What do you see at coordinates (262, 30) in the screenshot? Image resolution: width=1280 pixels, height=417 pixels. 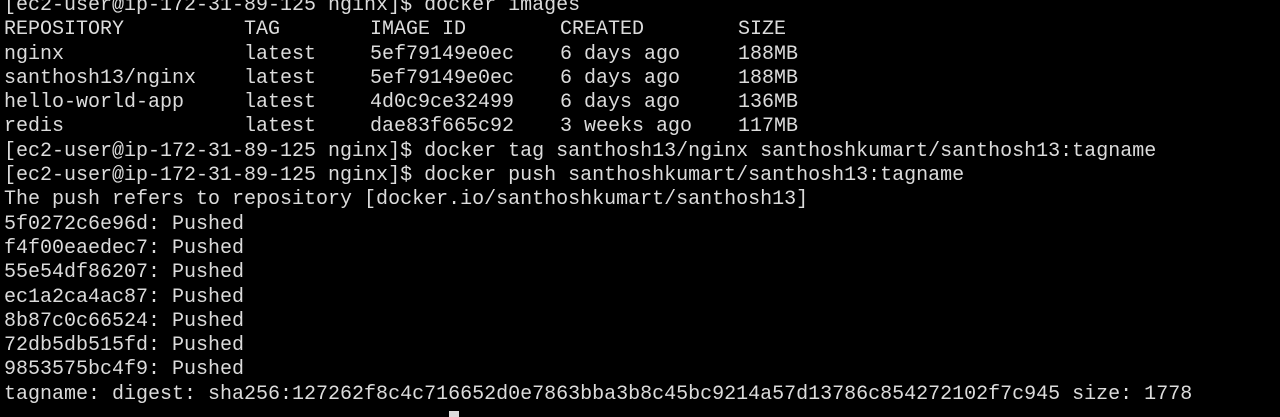 I see `header-tag: TAG` at bounding box center [262, 30].